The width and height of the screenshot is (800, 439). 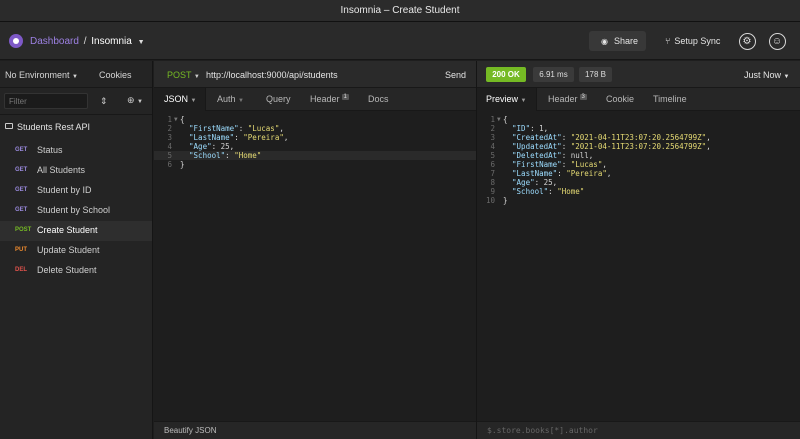 I want to click on json-key: "DeletedAt", so click(x=537, y=155).